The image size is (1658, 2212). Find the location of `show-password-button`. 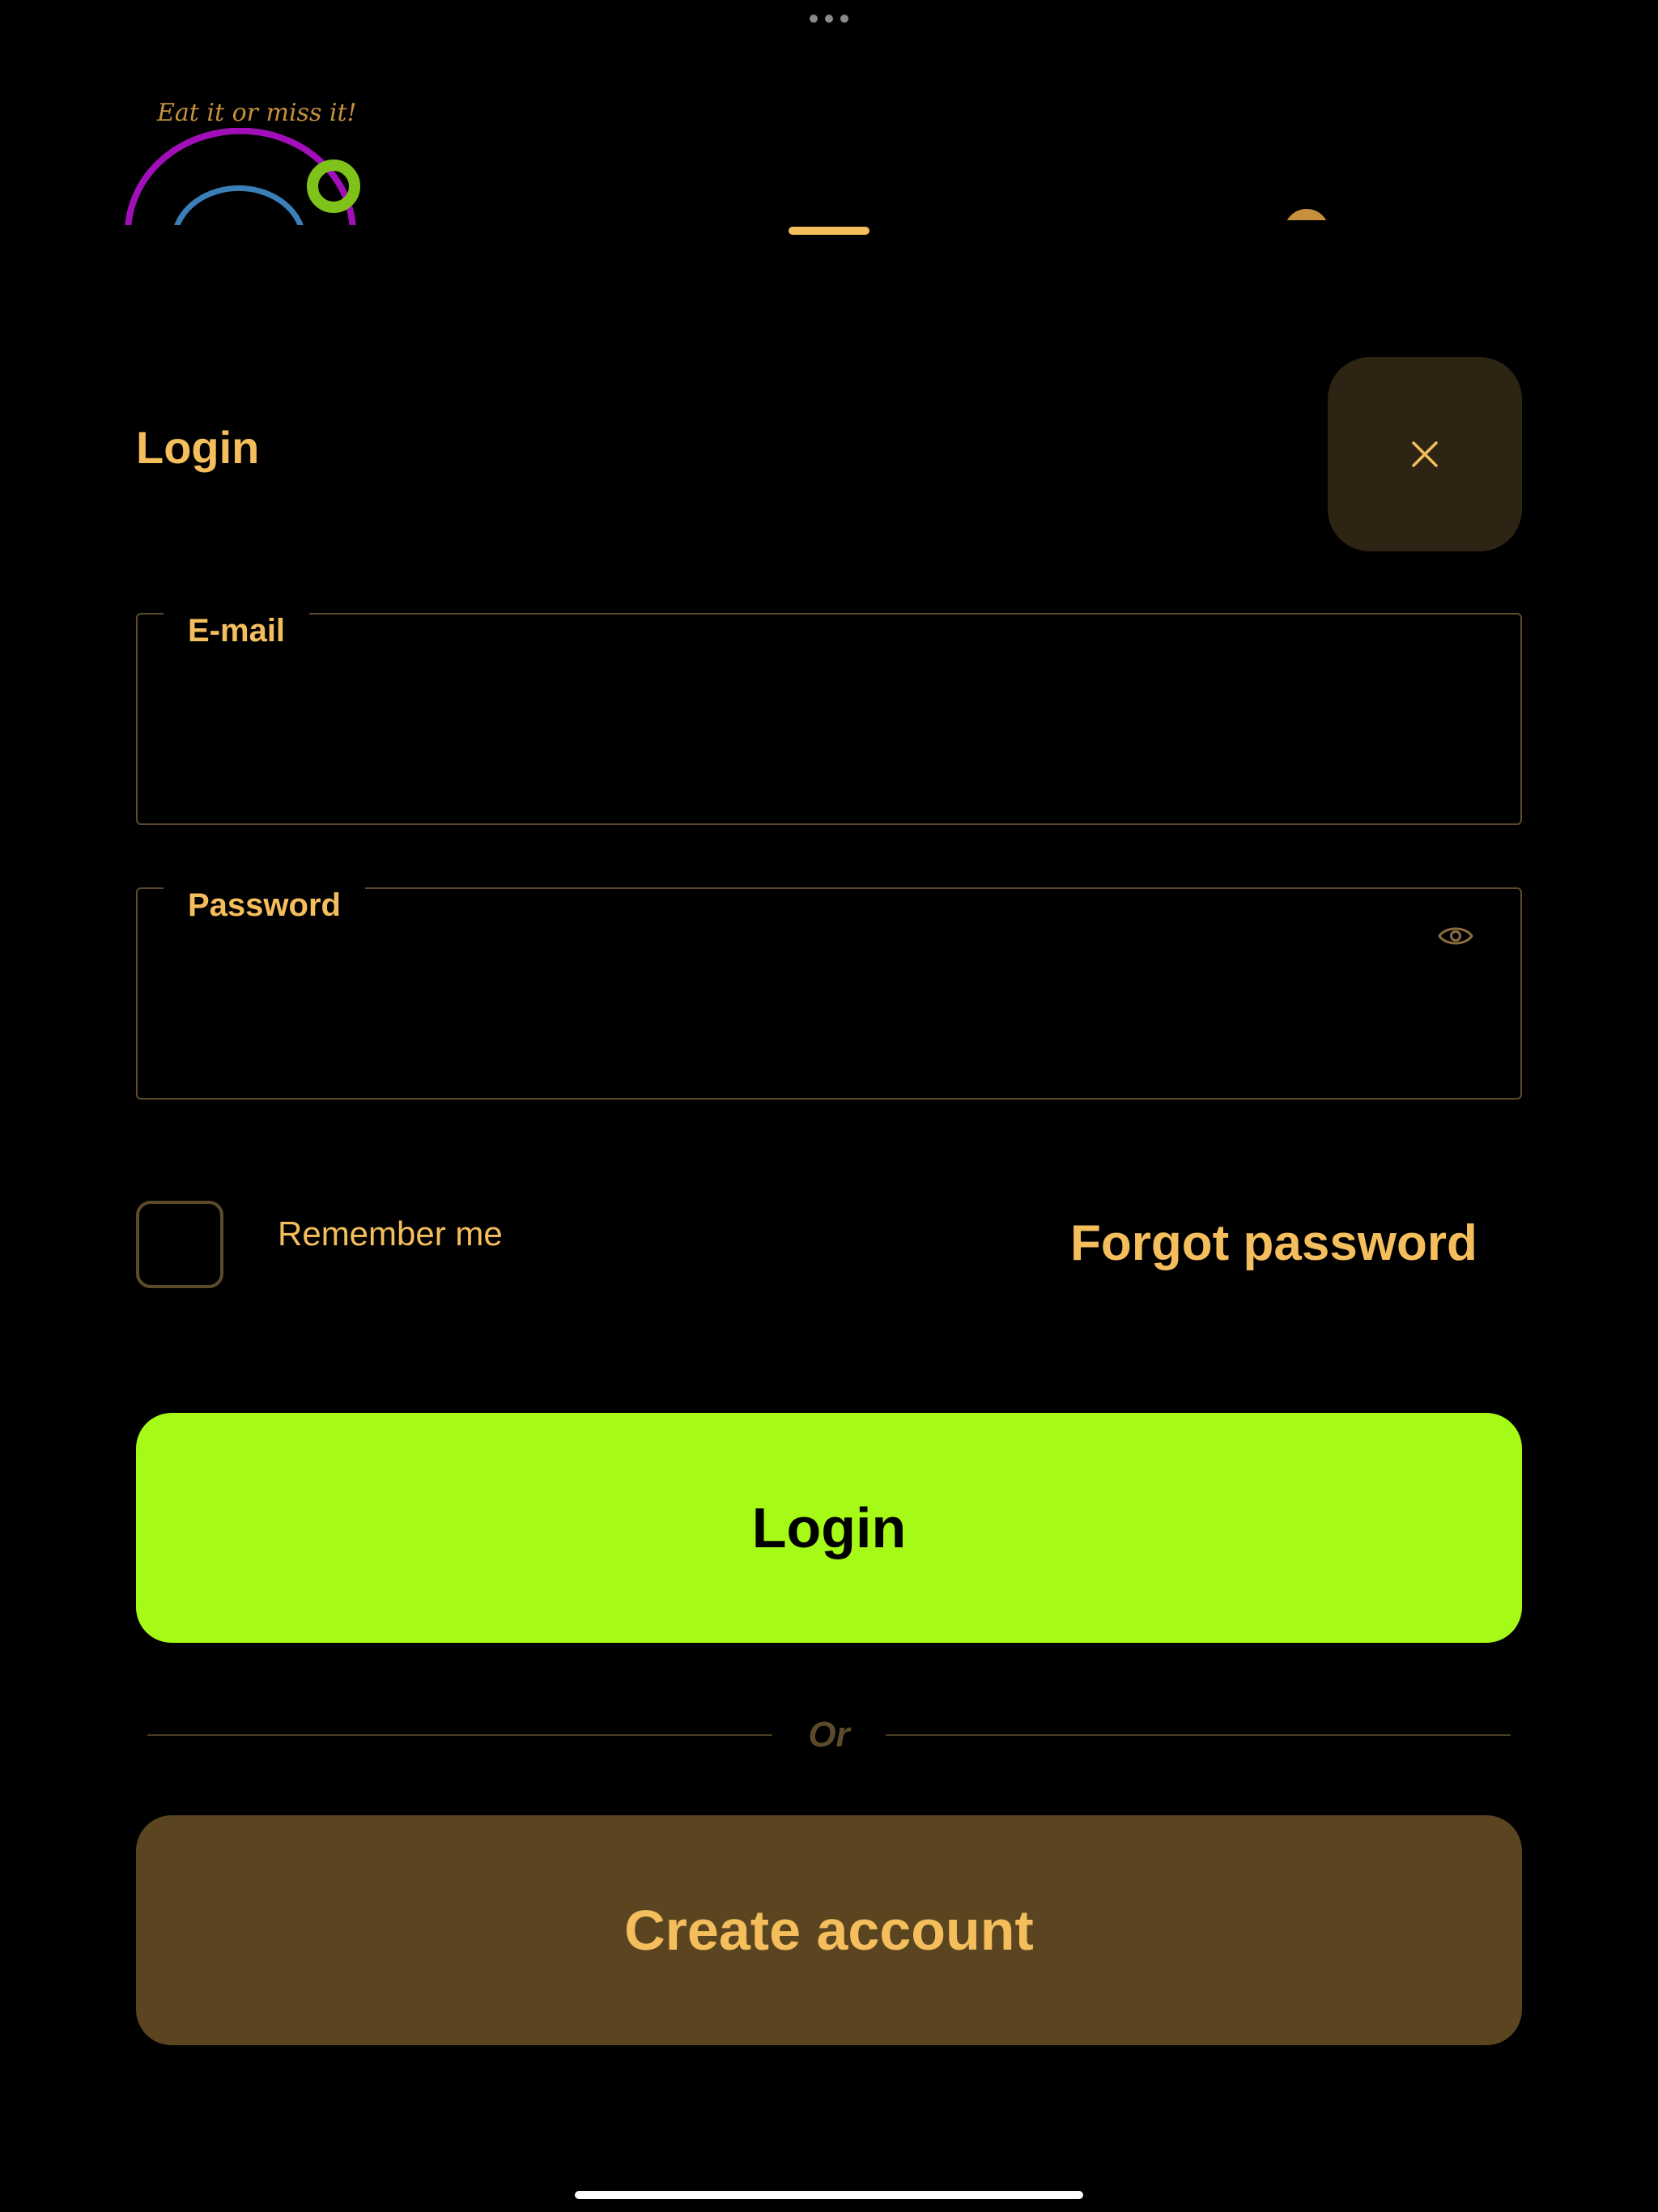

show-password-button is located at coordinates (1455, 936).